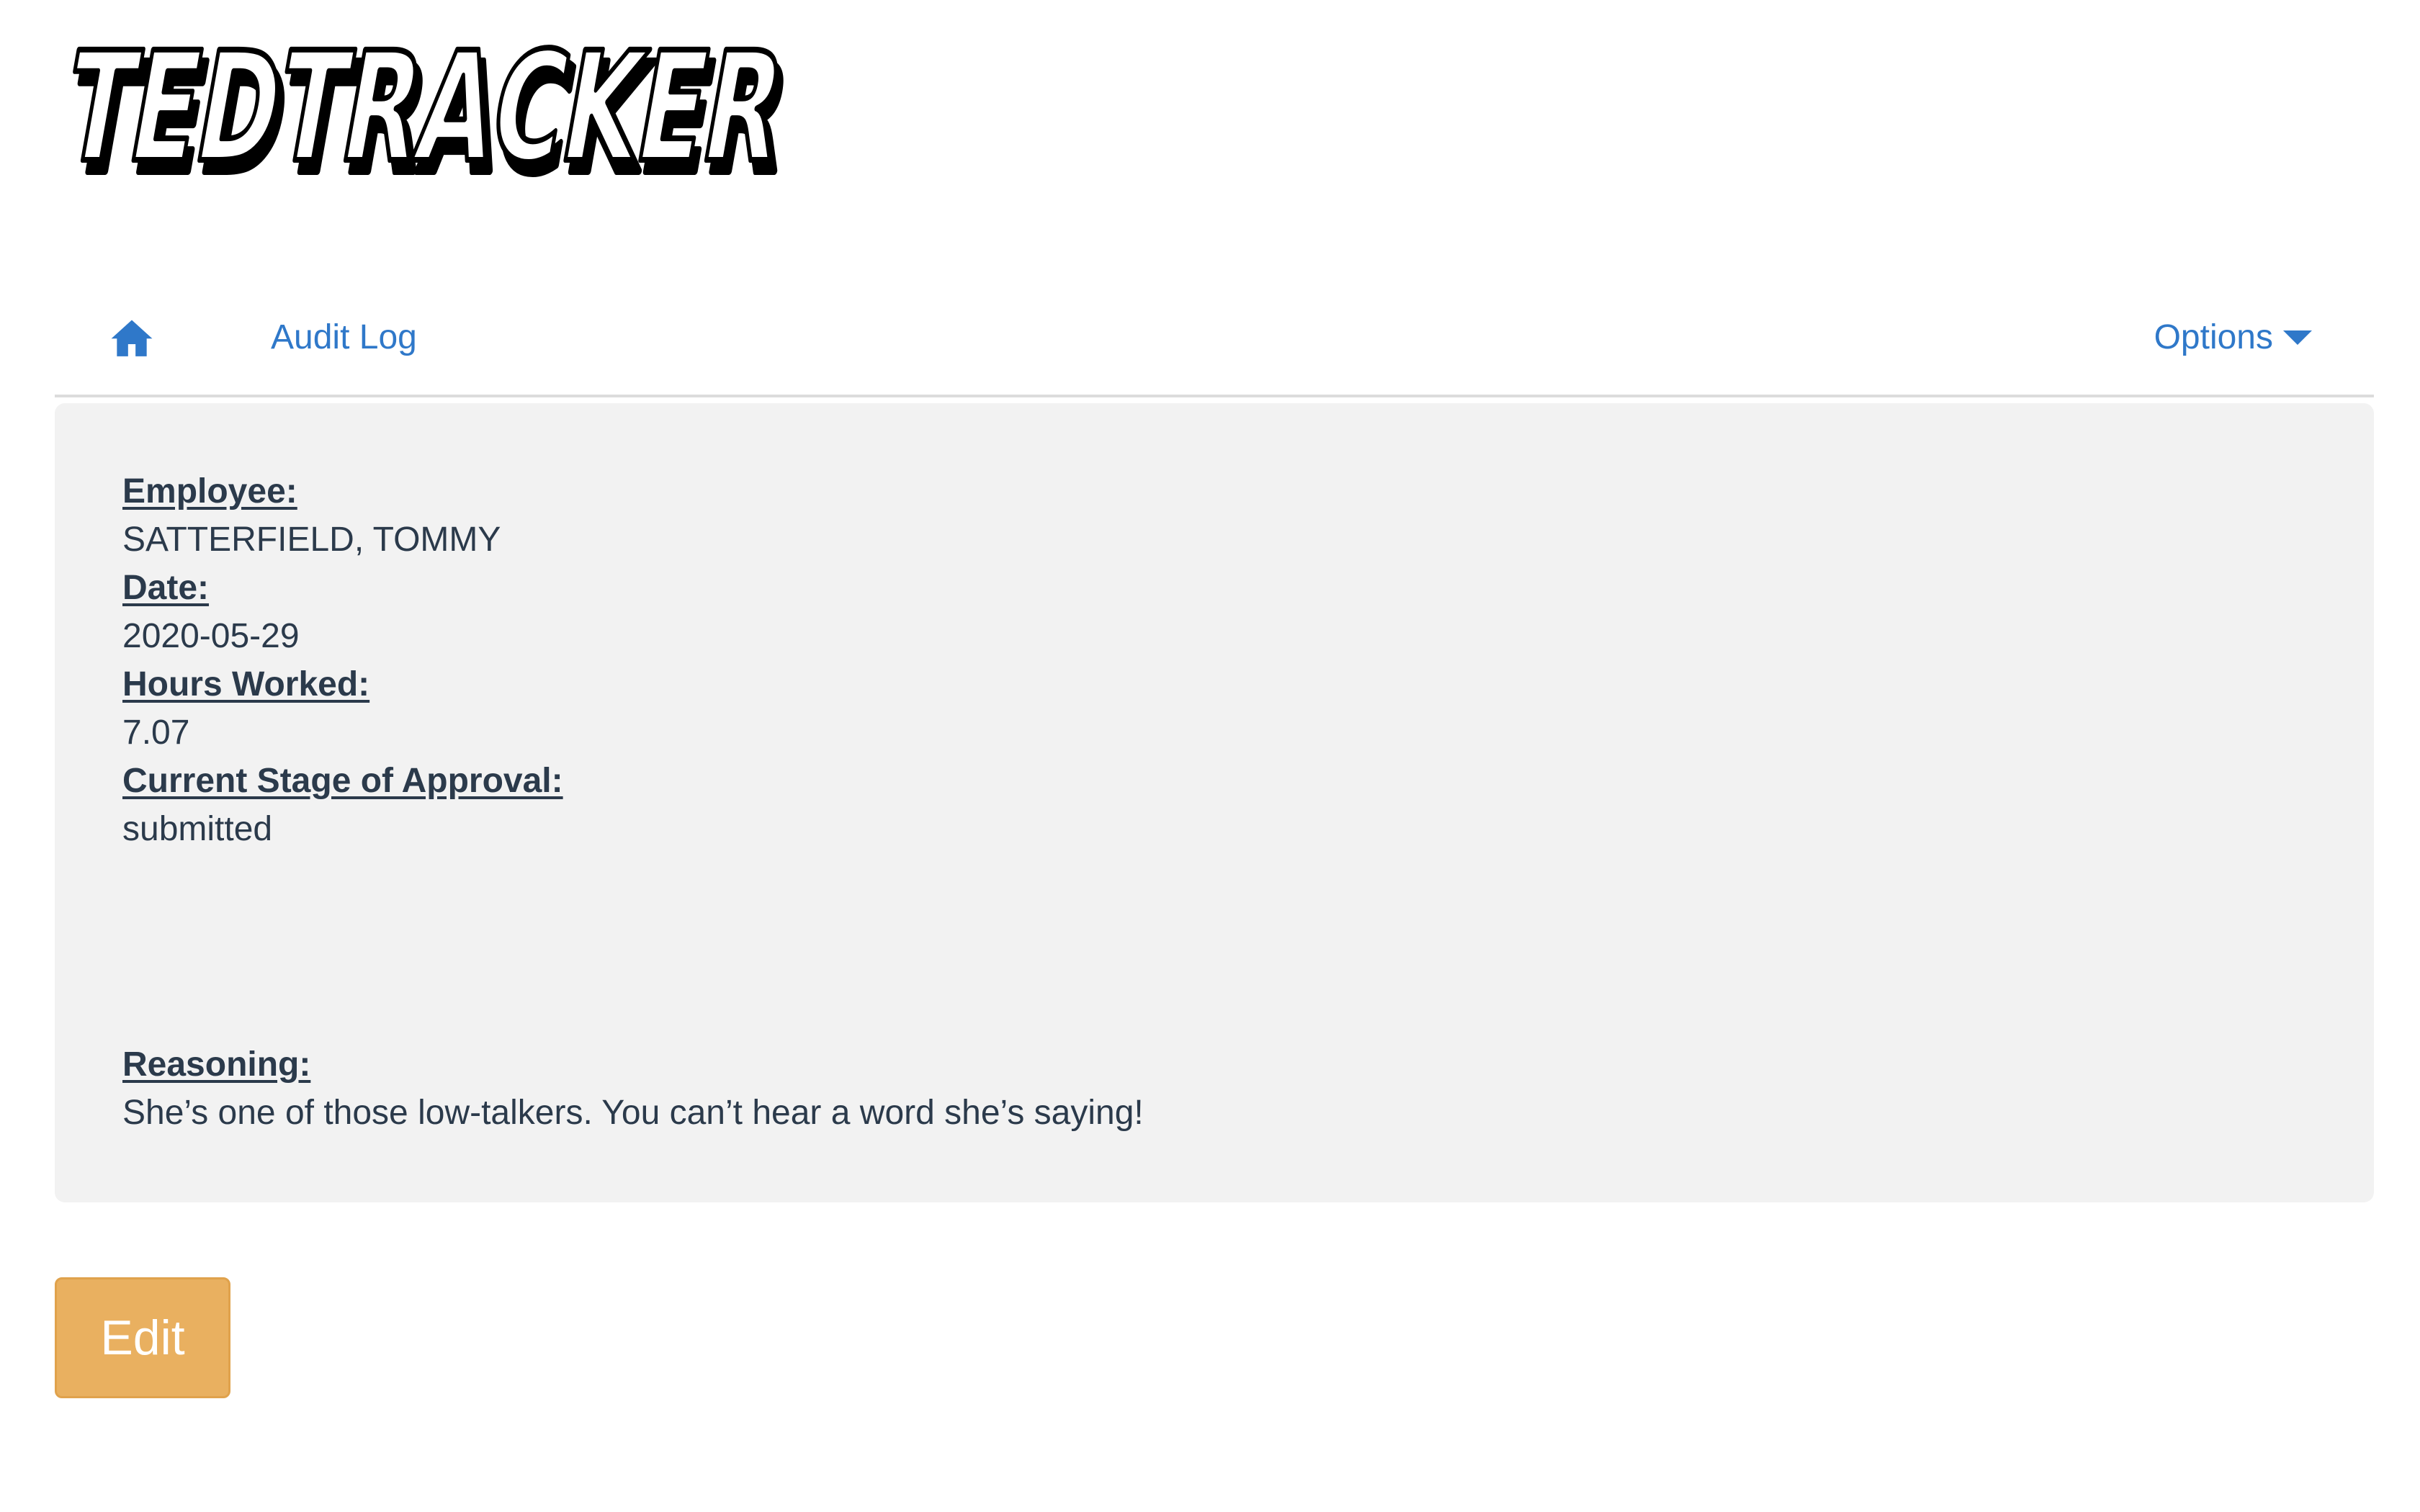 The width and height of the screenshot is (2420, 1512). I want to click on tedtracker-logo: TEDTRACKER TEDTRACKER, so click(438, 114).